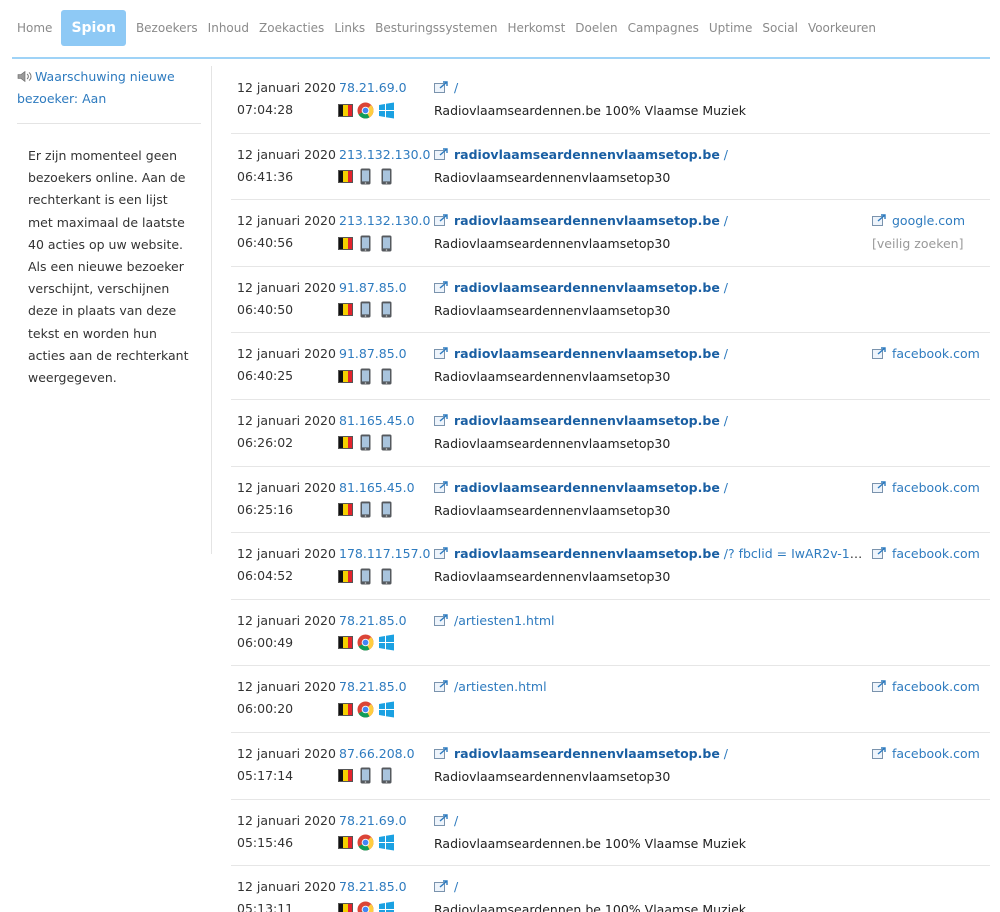 The image size is (1000, 912). Describe the element at coordinates (228, 28) in the screenshot. I see `nav-item-inhoud: Inhoud` at that location.